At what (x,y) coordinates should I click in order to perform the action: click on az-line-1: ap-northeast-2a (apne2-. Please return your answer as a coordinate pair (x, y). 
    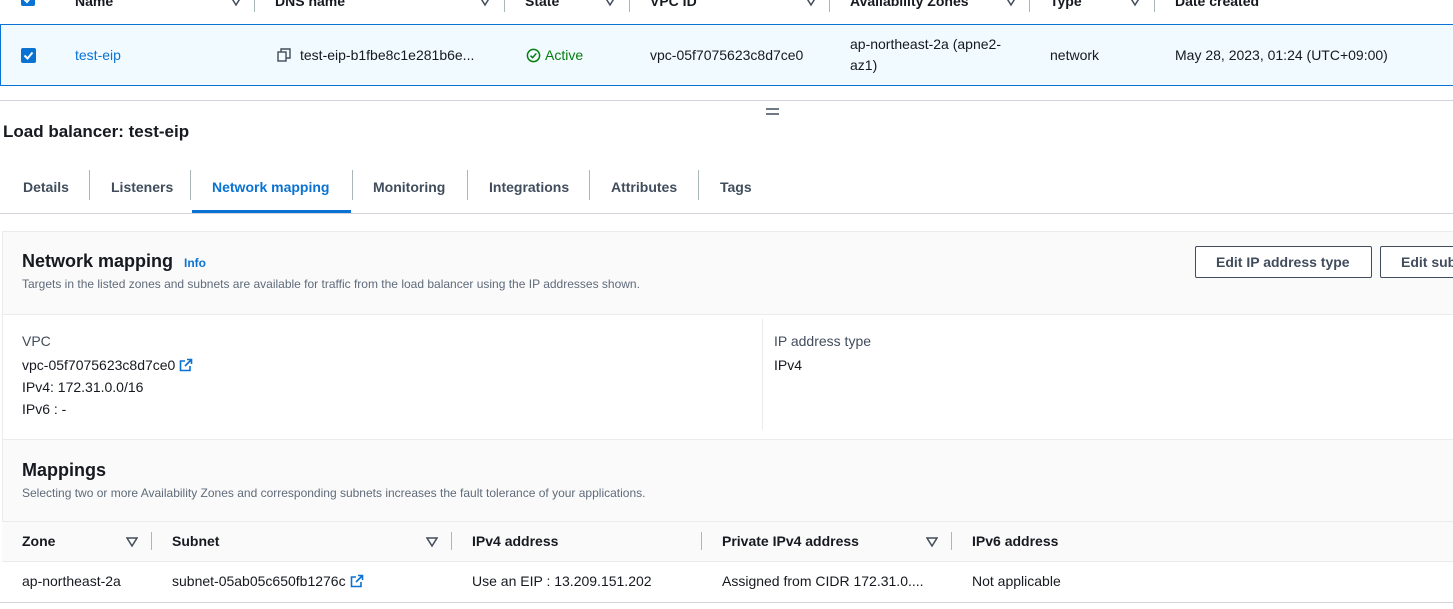
    Looking at the image, I should click on (925, 44).